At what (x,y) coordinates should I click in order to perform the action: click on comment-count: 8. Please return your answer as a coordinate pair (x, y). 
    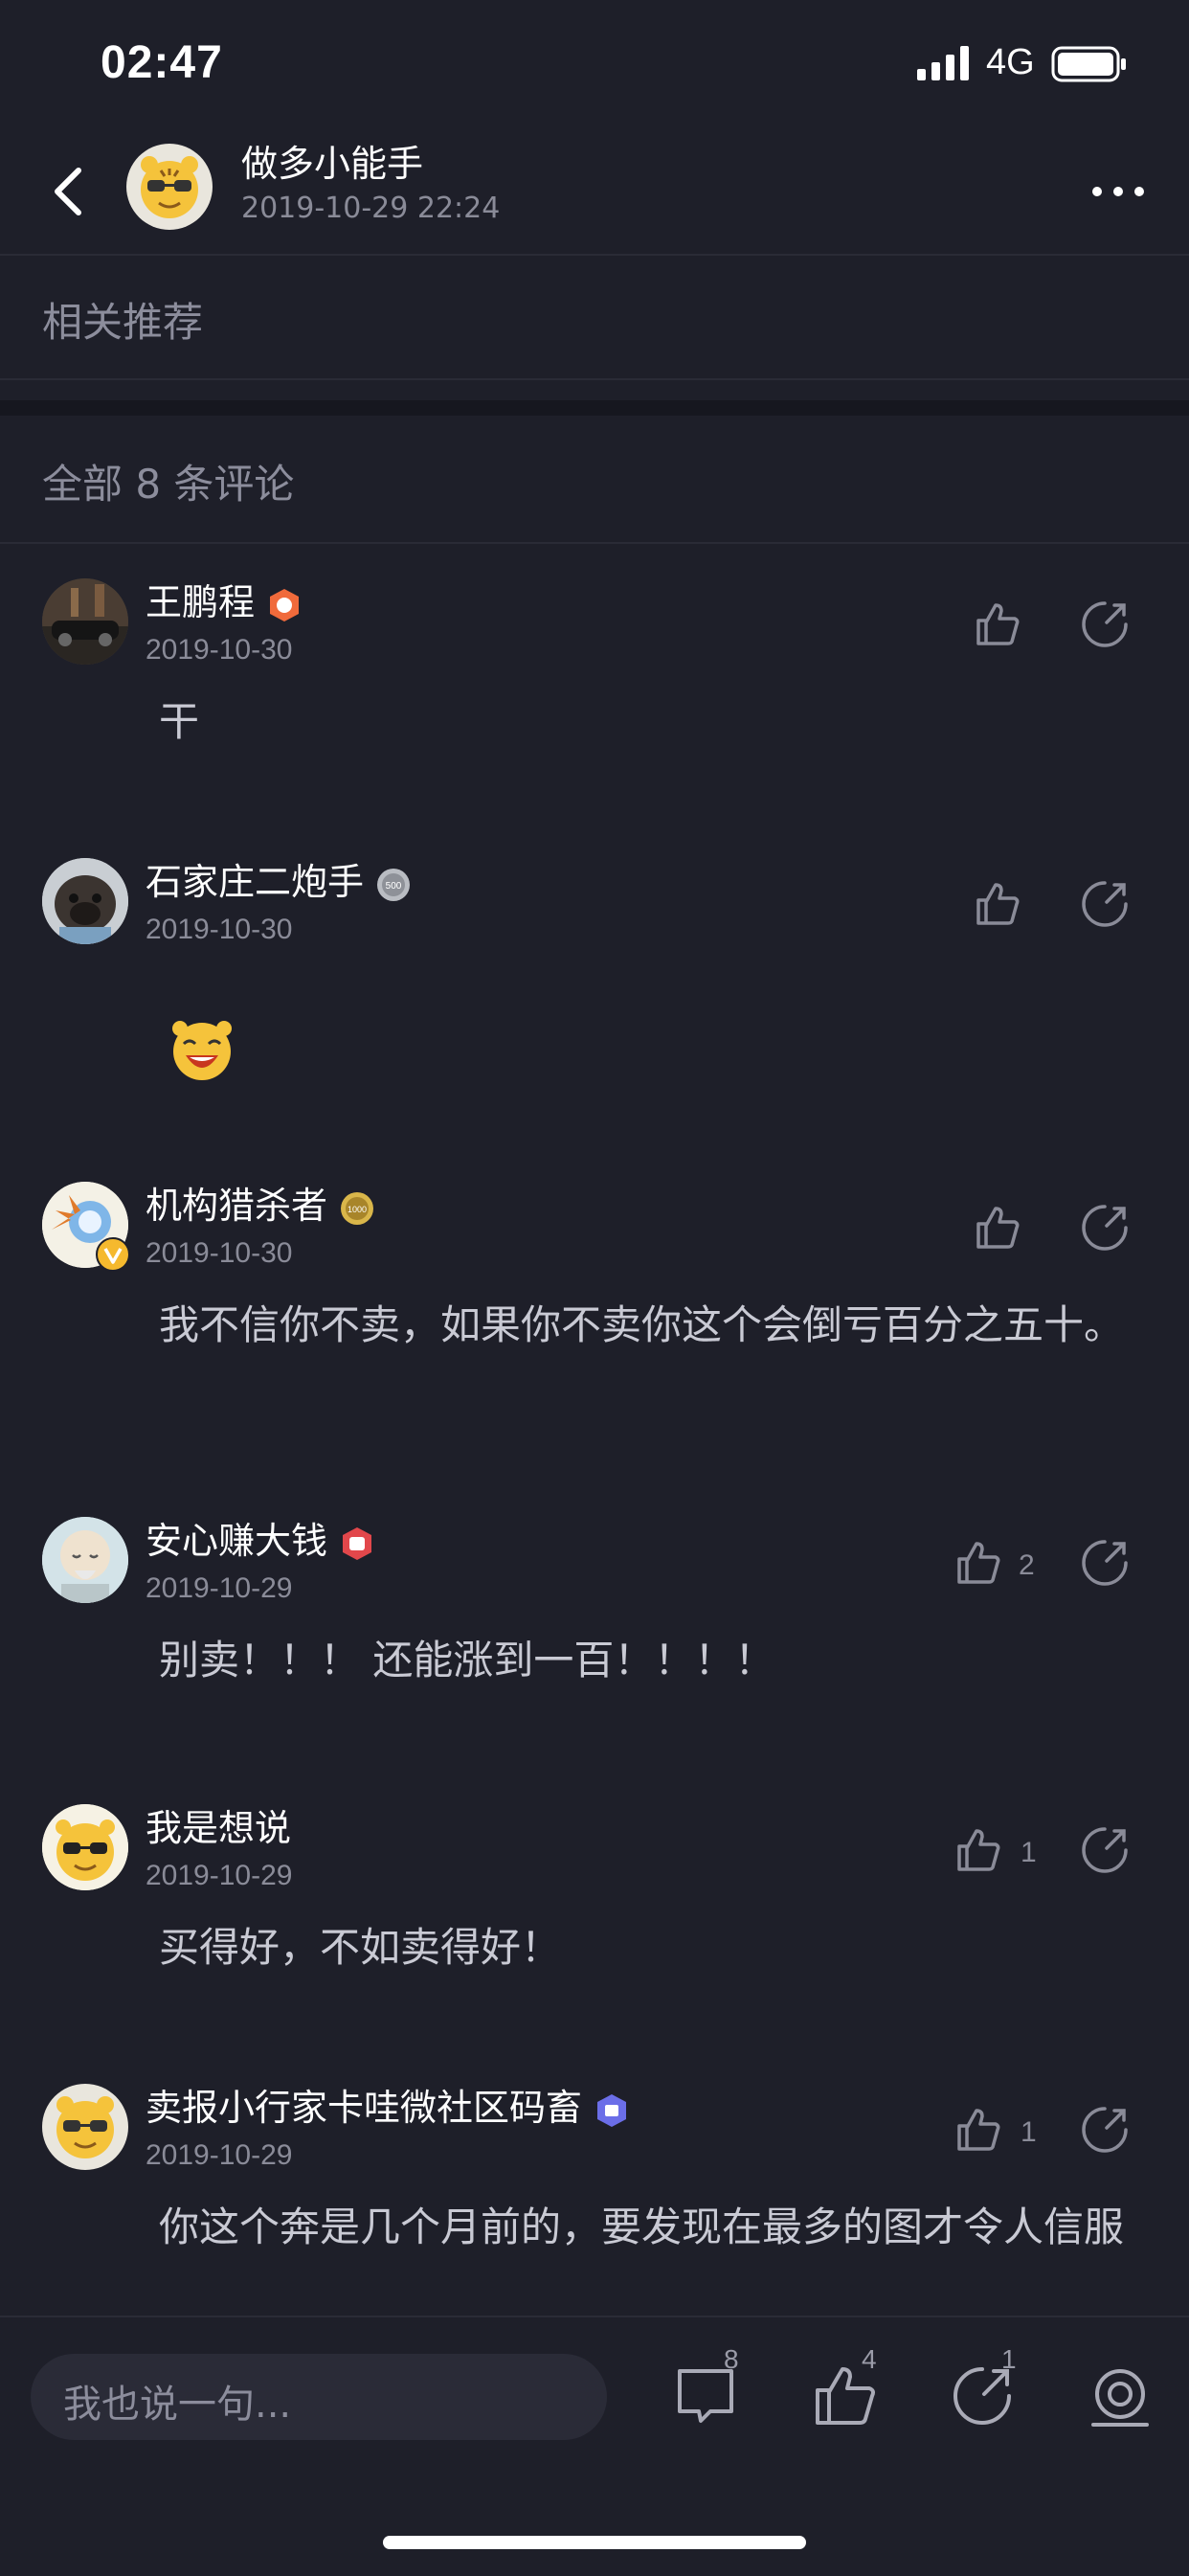
    Looking at the image, I should click on (731, 2359).